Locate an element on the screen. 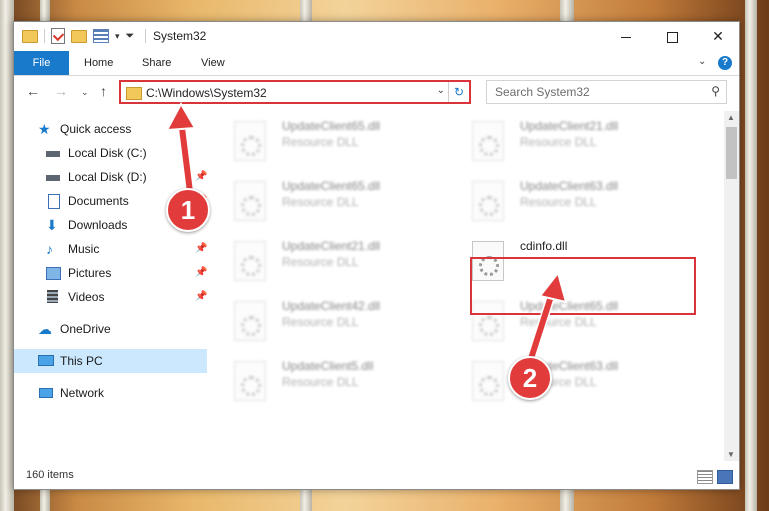 The image size is (769, 511). sidebar-item-documents: Documents is located at coordinates (87, 201).